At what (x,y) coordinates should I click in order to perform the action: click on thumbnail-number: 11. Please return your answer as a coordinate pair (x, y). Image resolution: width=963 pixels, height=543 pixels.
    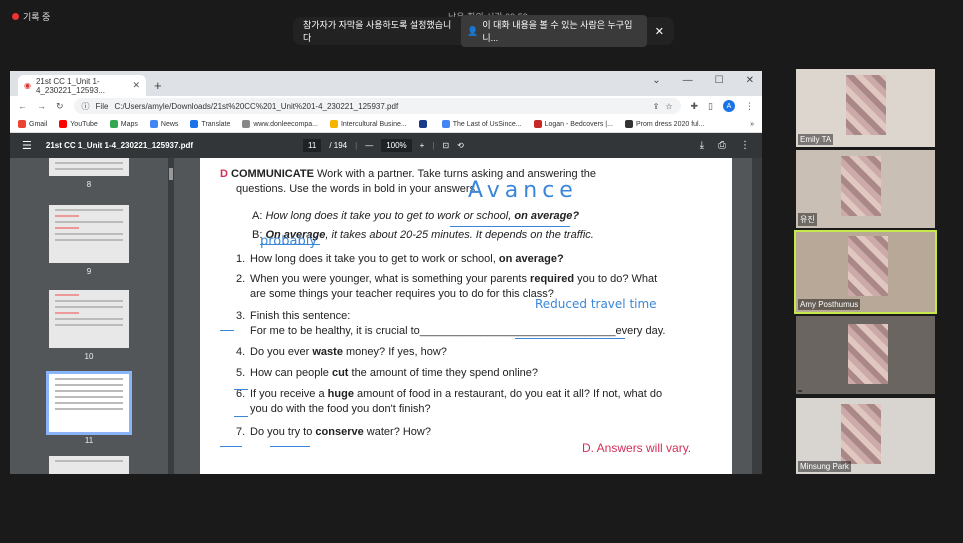
    Looking at the image, I should click on (89, 440).